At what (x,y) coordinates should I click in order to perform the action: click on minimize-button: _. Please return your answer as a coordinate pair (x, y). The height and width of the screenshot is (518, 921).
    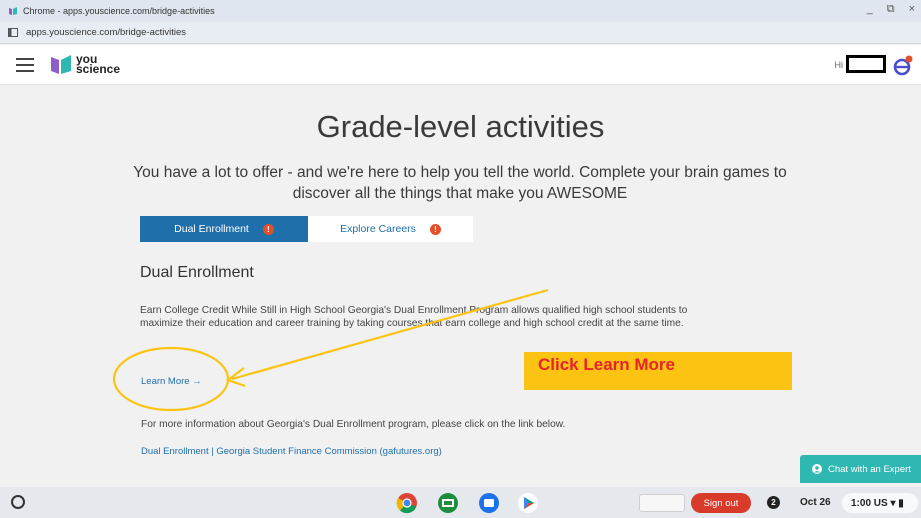
    Looking at the image, I should click on (870, 9).